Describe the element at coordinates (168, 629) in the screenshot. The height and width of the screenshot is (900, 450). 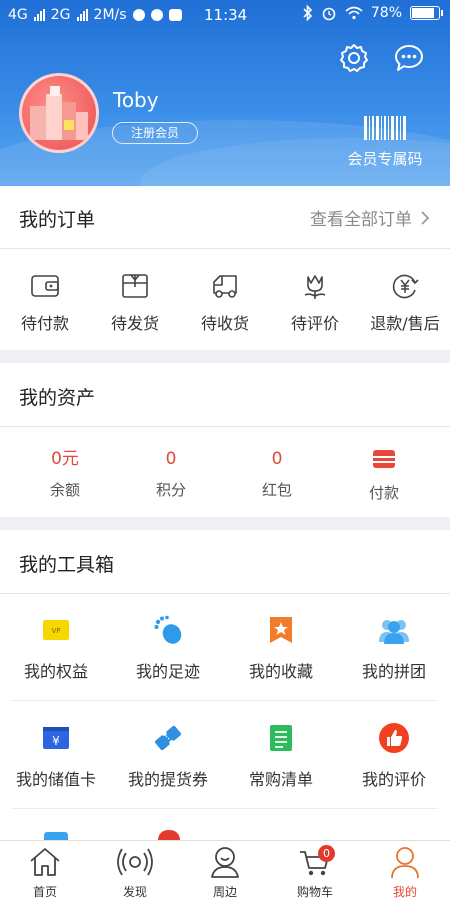
I see `footprint-icon` at that location.